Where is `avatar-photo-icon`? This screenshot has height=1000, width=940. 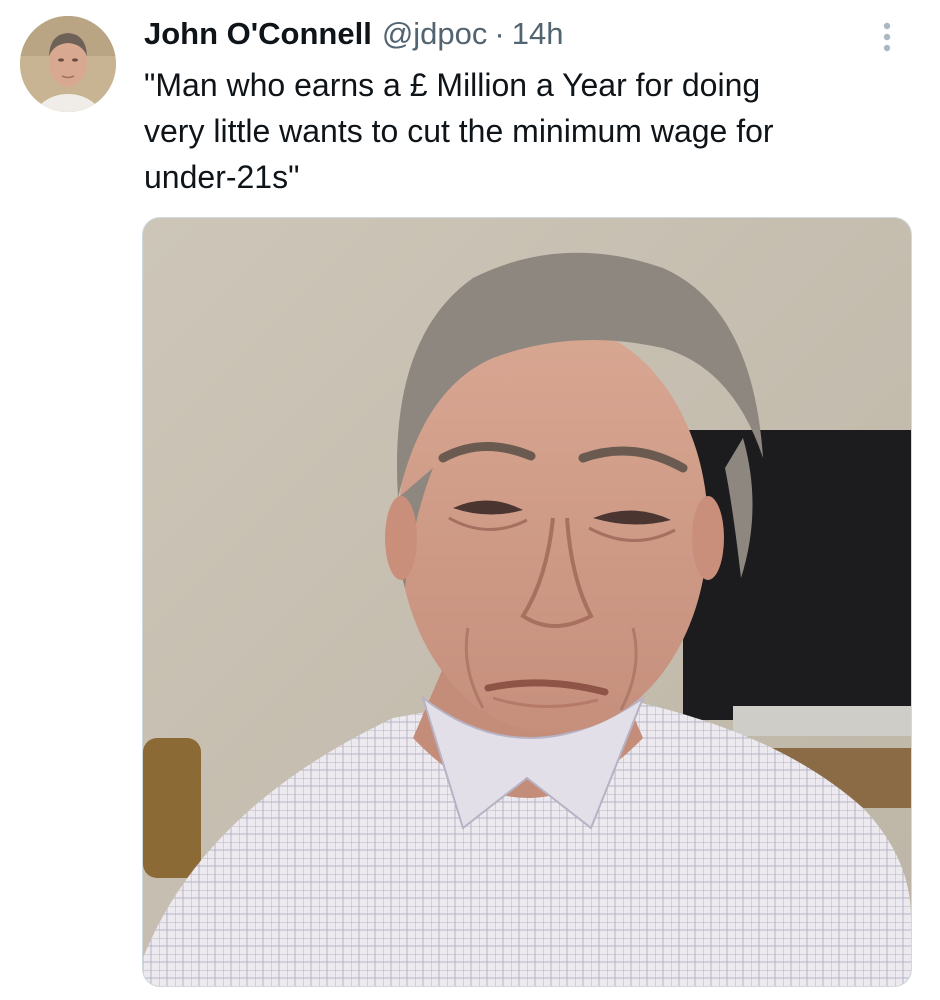
avatar-photo-icon is located at coordinates (68, 64).